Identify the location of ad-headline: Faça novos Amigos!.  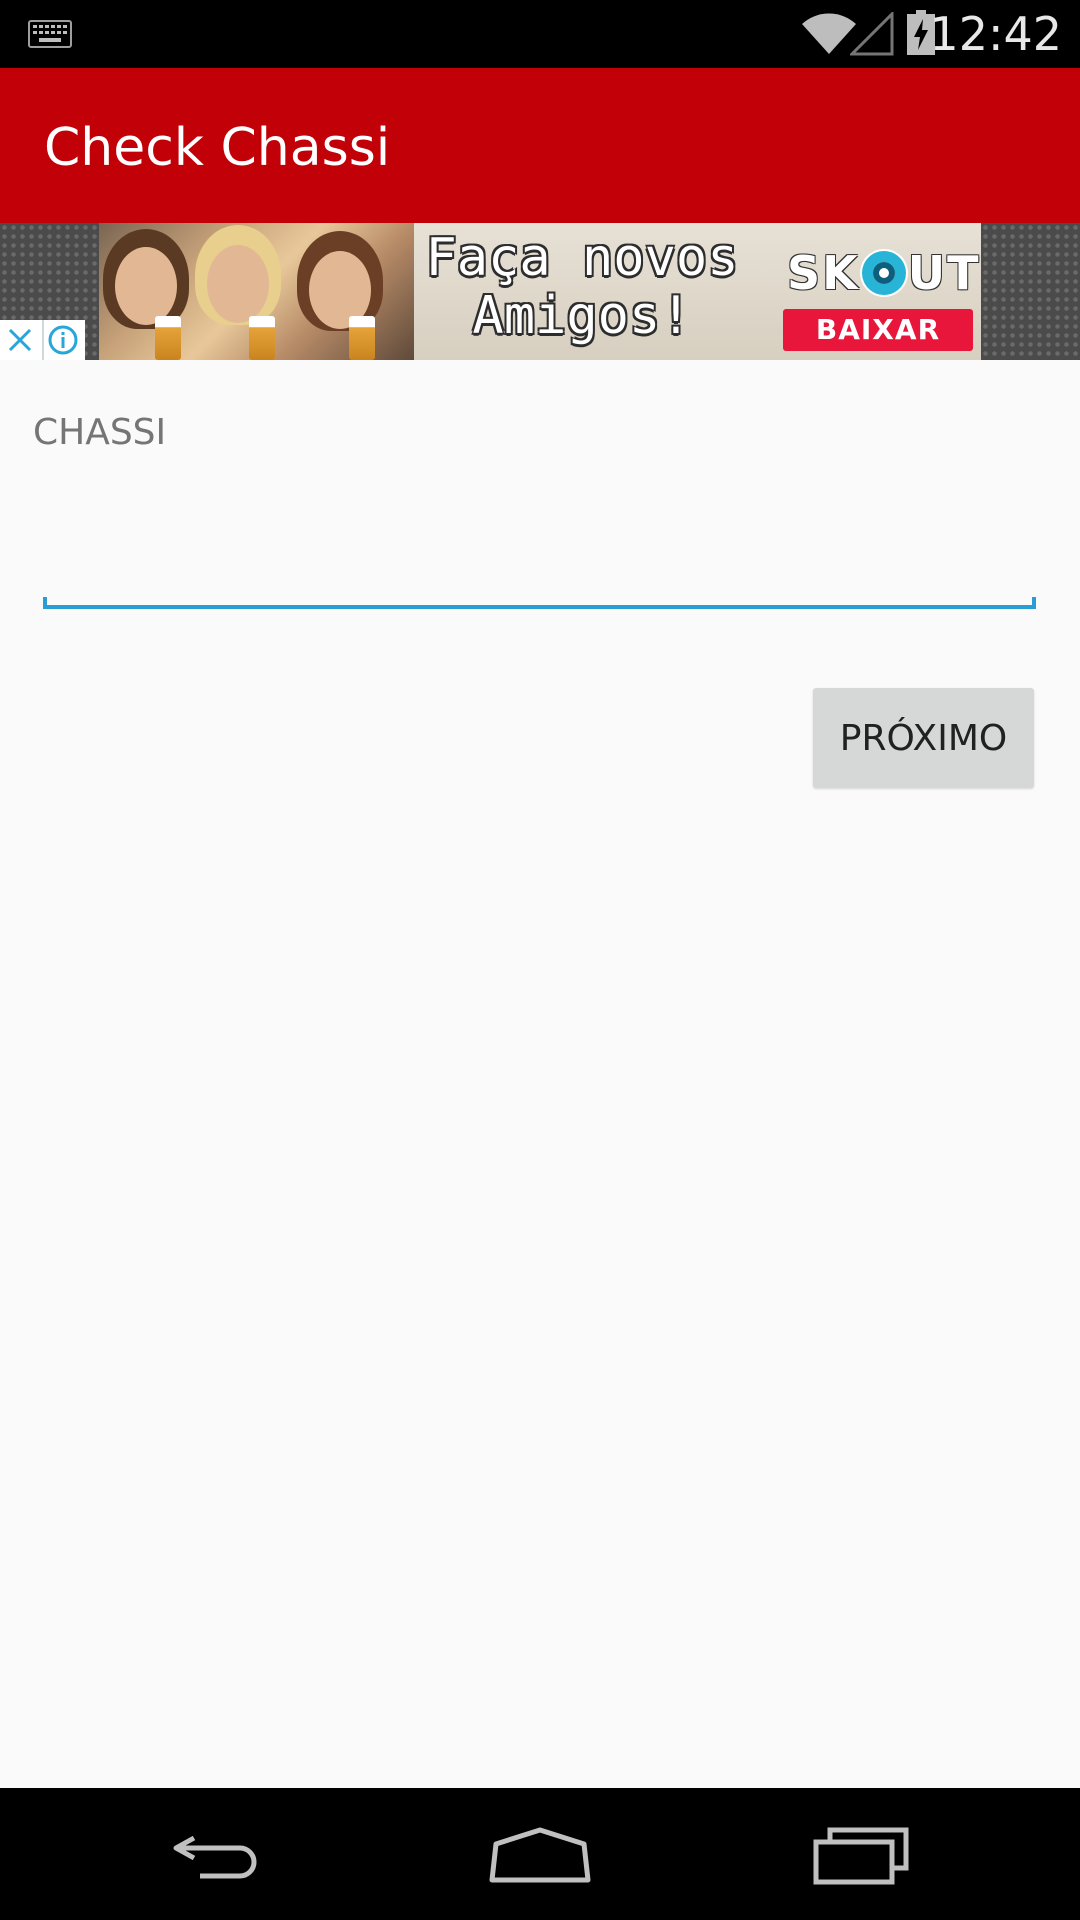
(582, 287).